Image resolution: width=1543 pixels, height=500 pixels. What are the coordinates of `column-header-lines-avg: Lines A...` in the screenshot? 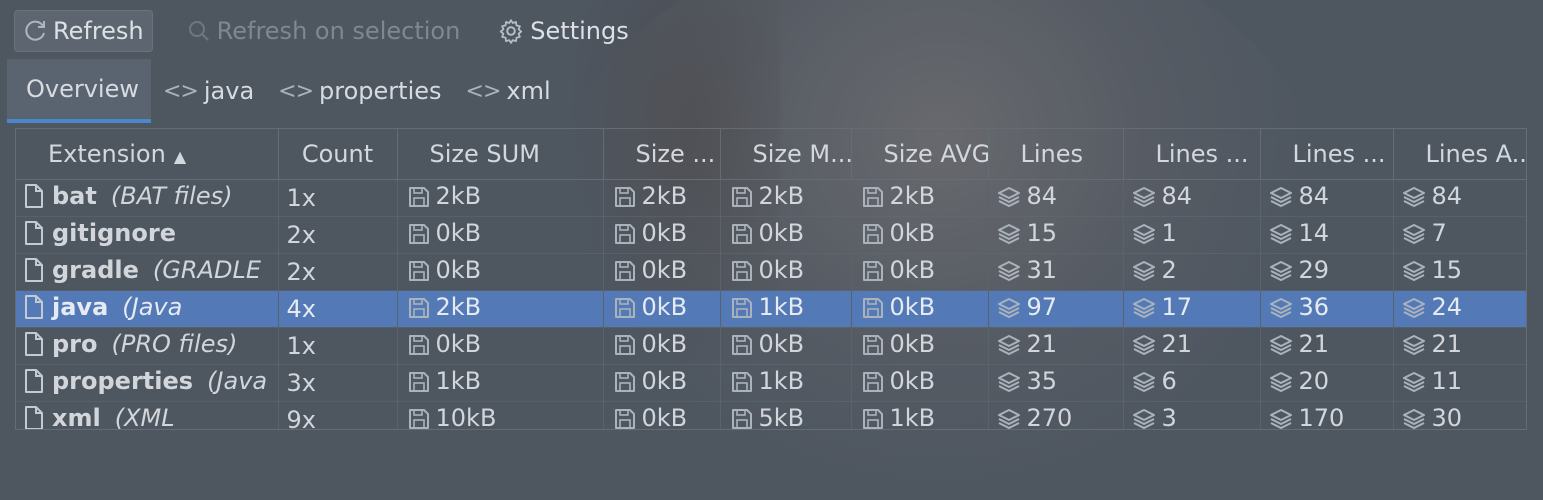 It's located at (1459, 154).